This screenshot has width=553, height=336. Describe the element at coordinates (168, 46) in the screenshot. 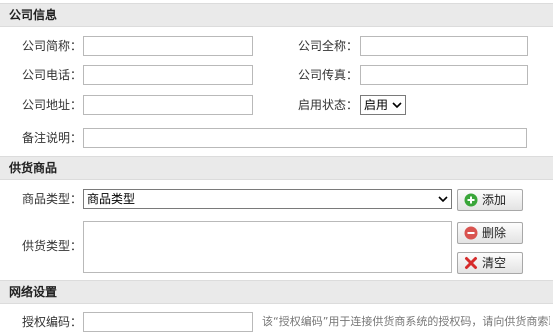

I see `short-name-input` at that location.